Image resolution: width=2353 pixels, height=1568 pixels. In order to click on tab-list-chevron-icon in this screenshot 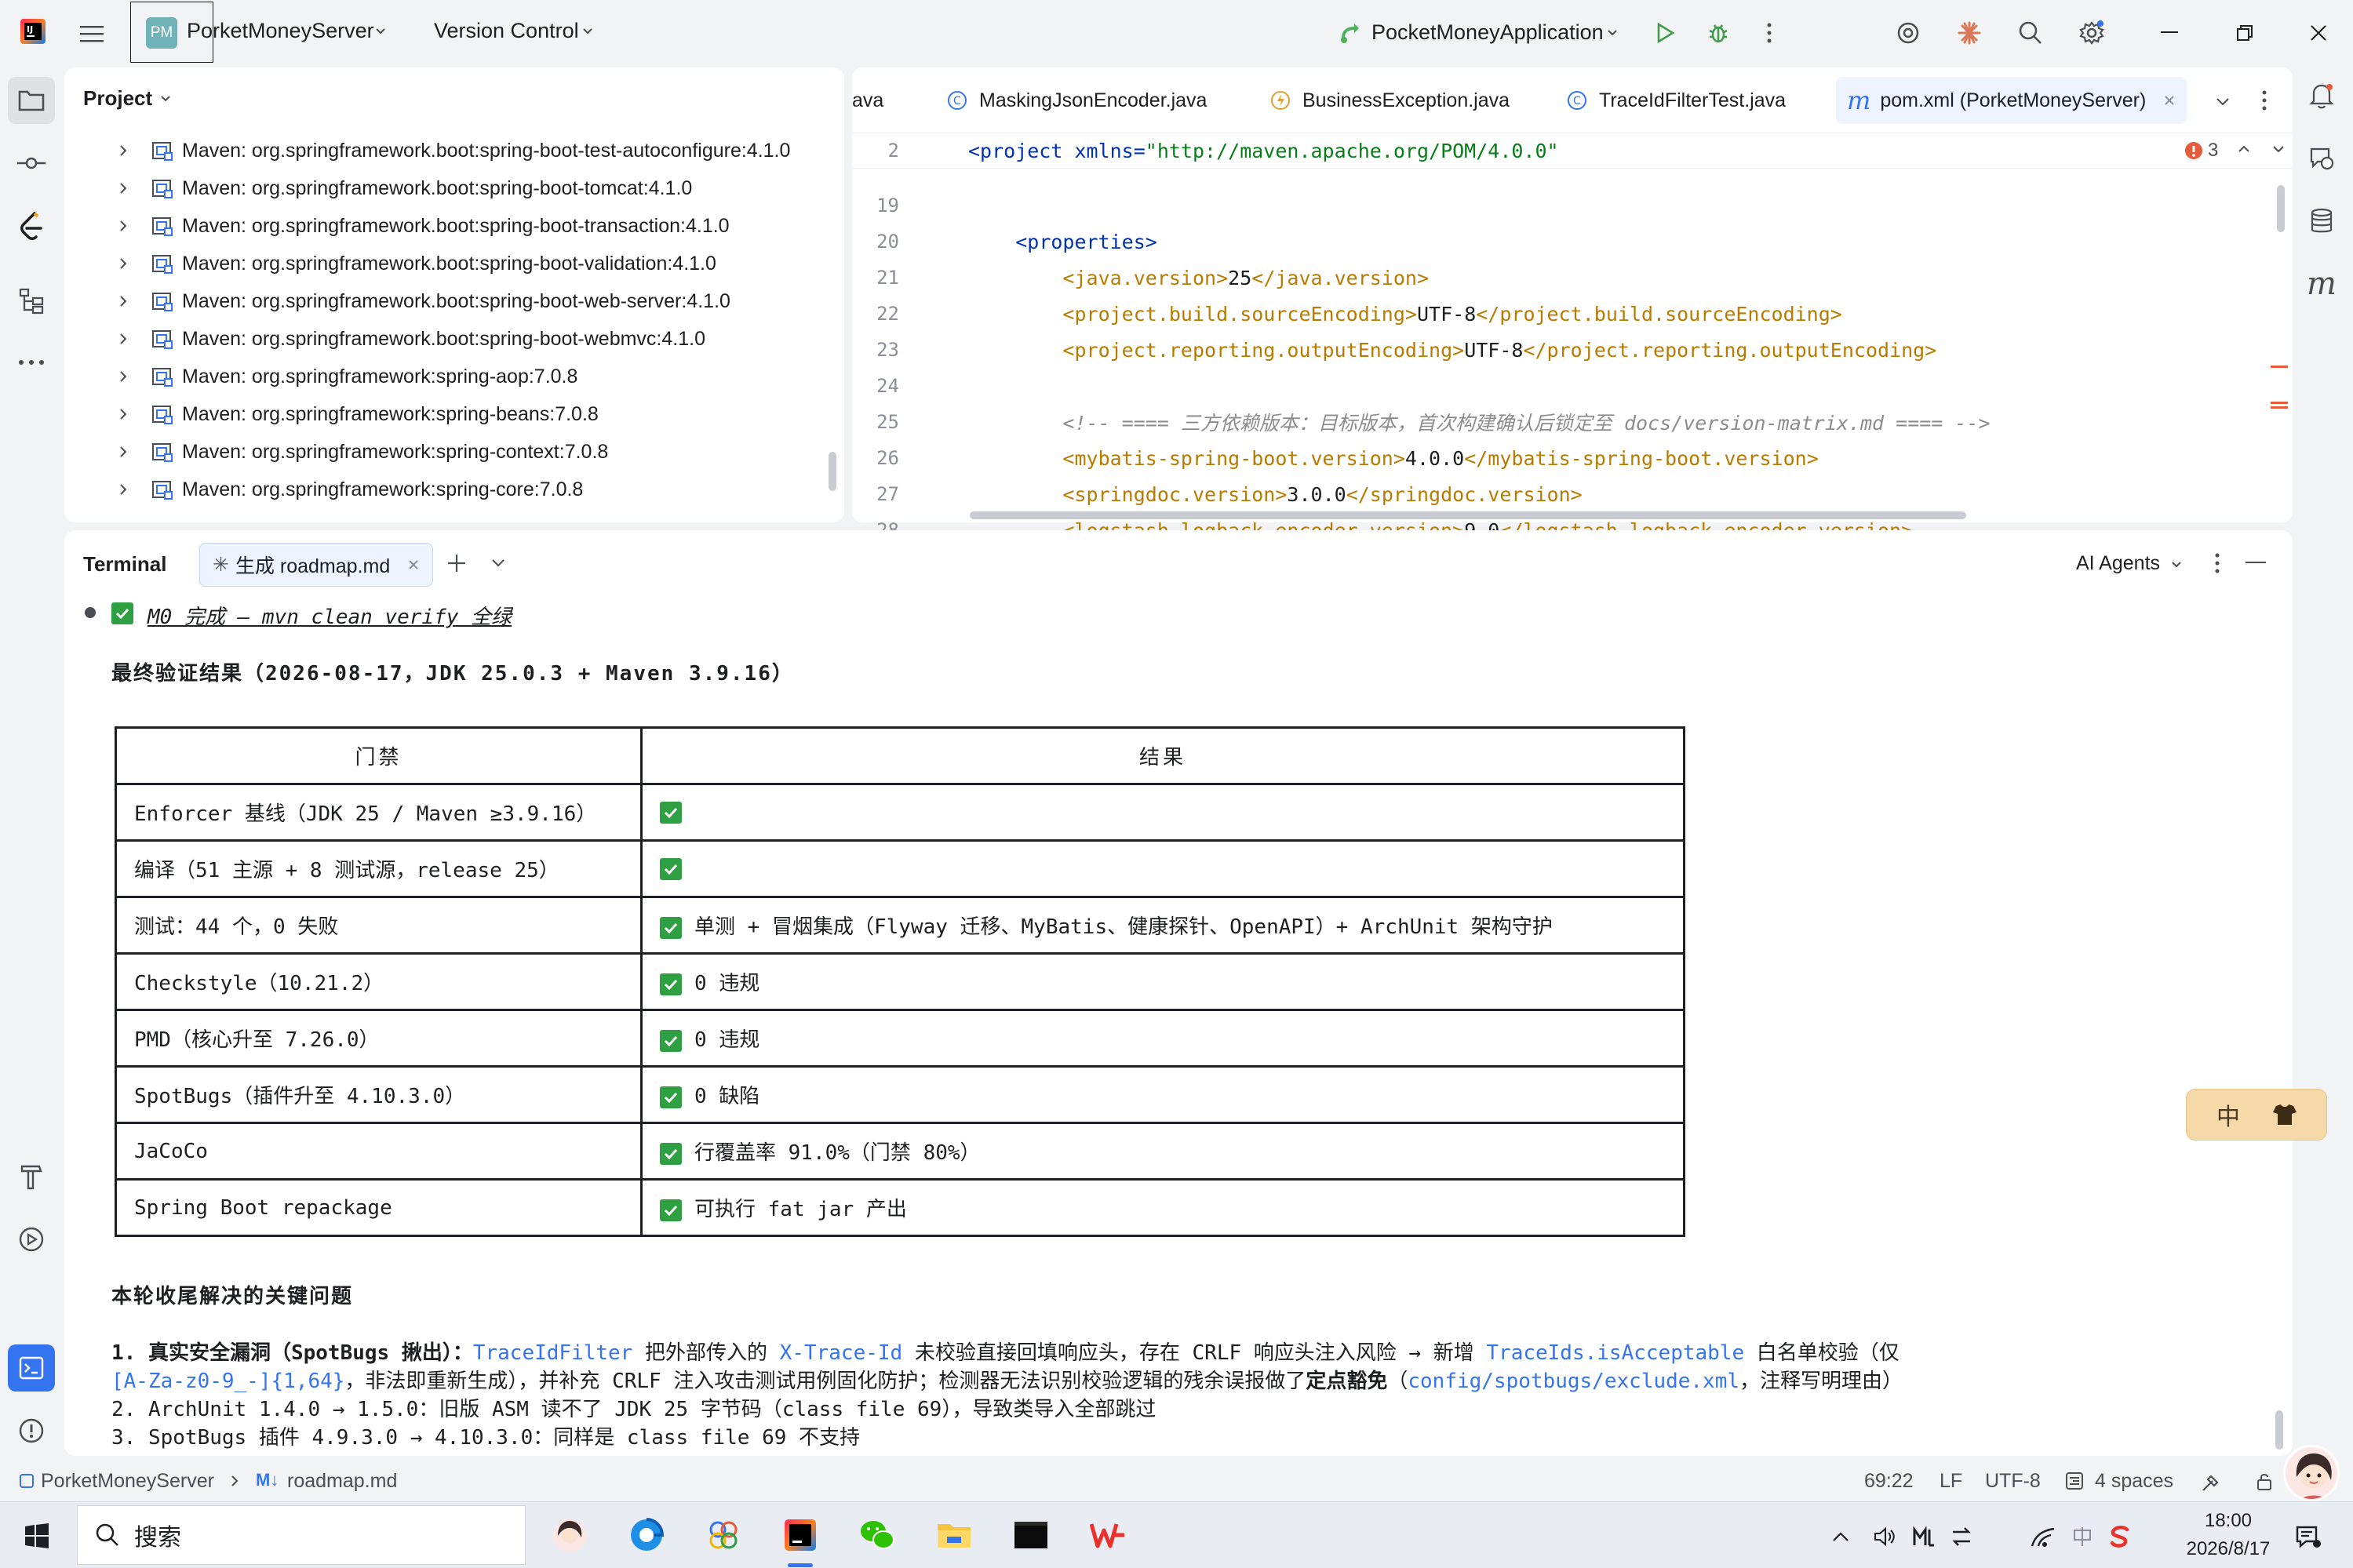, I will do `click(2222, 101)`.